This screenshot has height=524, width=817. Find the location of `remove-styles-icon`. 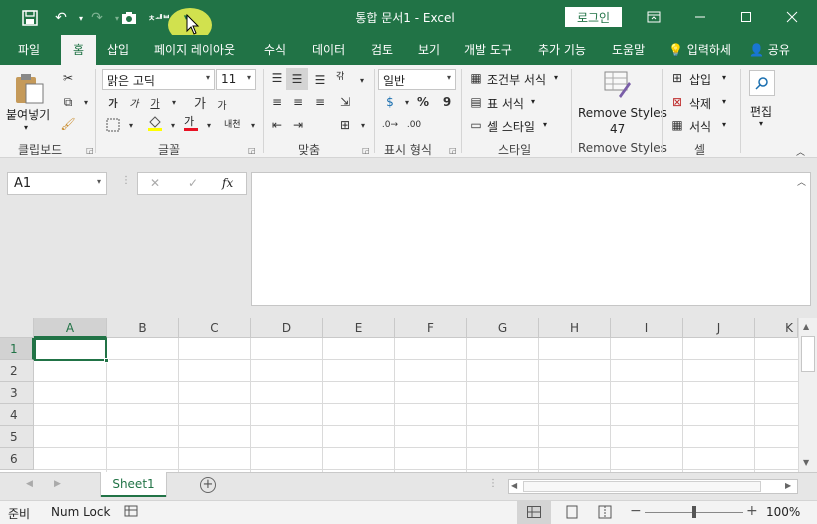

remove-styles-icon is located at coordinates (617, 85).